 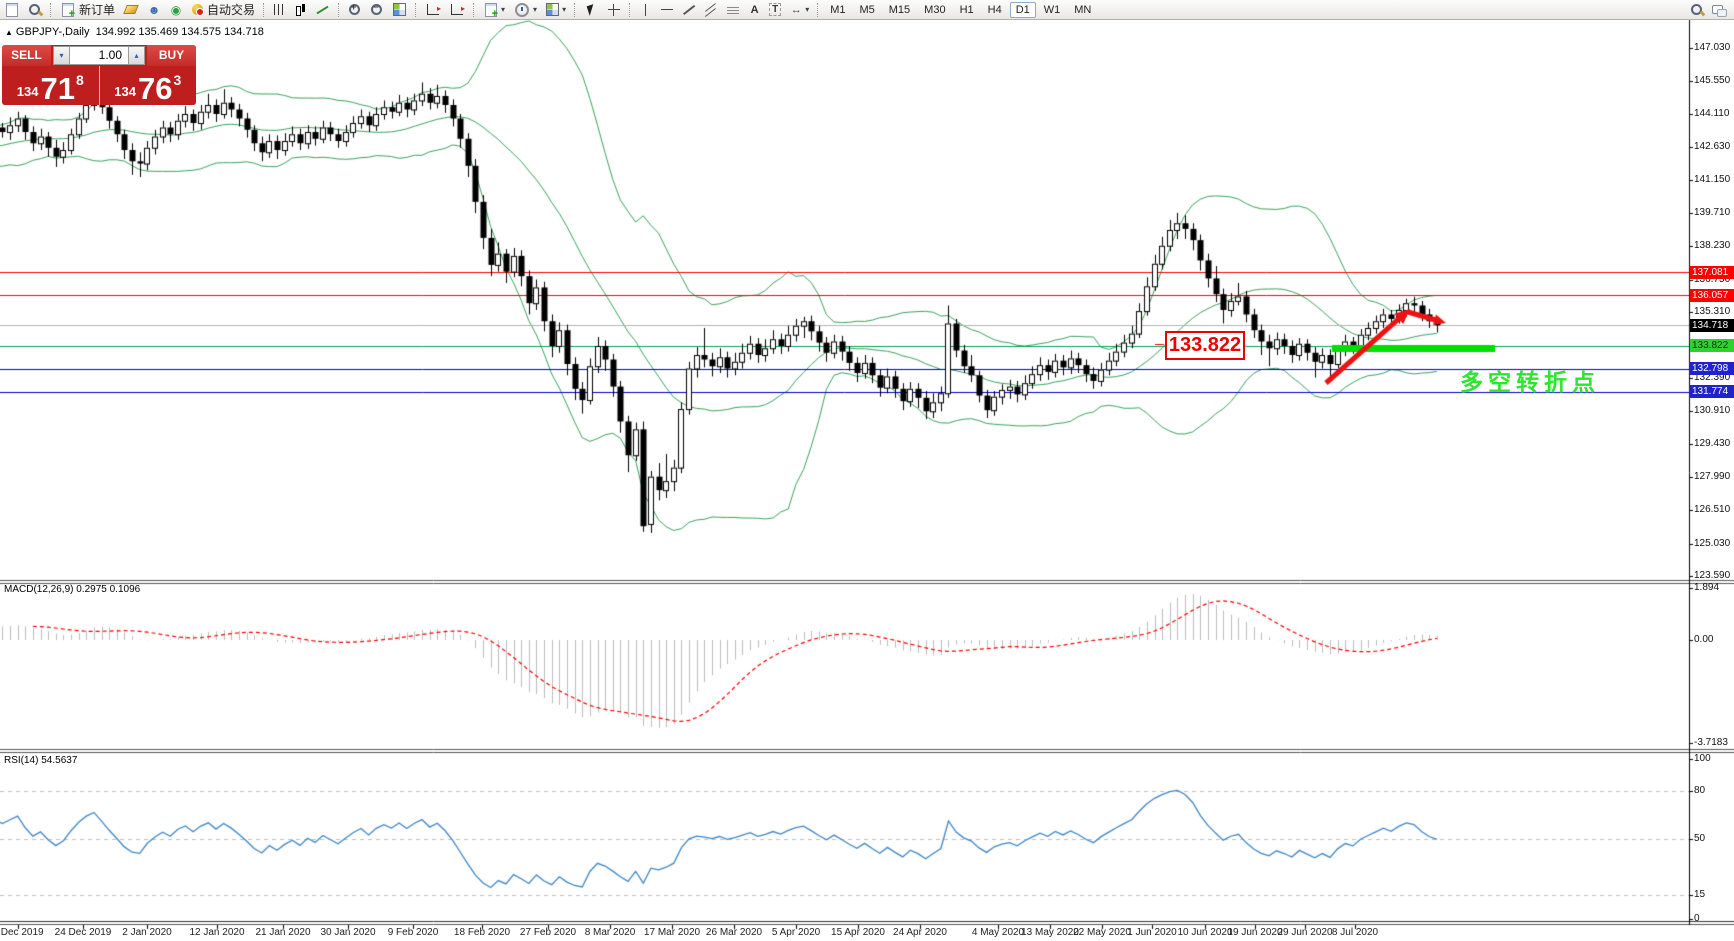 I want to click on toolbar-fibonacci-button, so click(x=733, y=9).